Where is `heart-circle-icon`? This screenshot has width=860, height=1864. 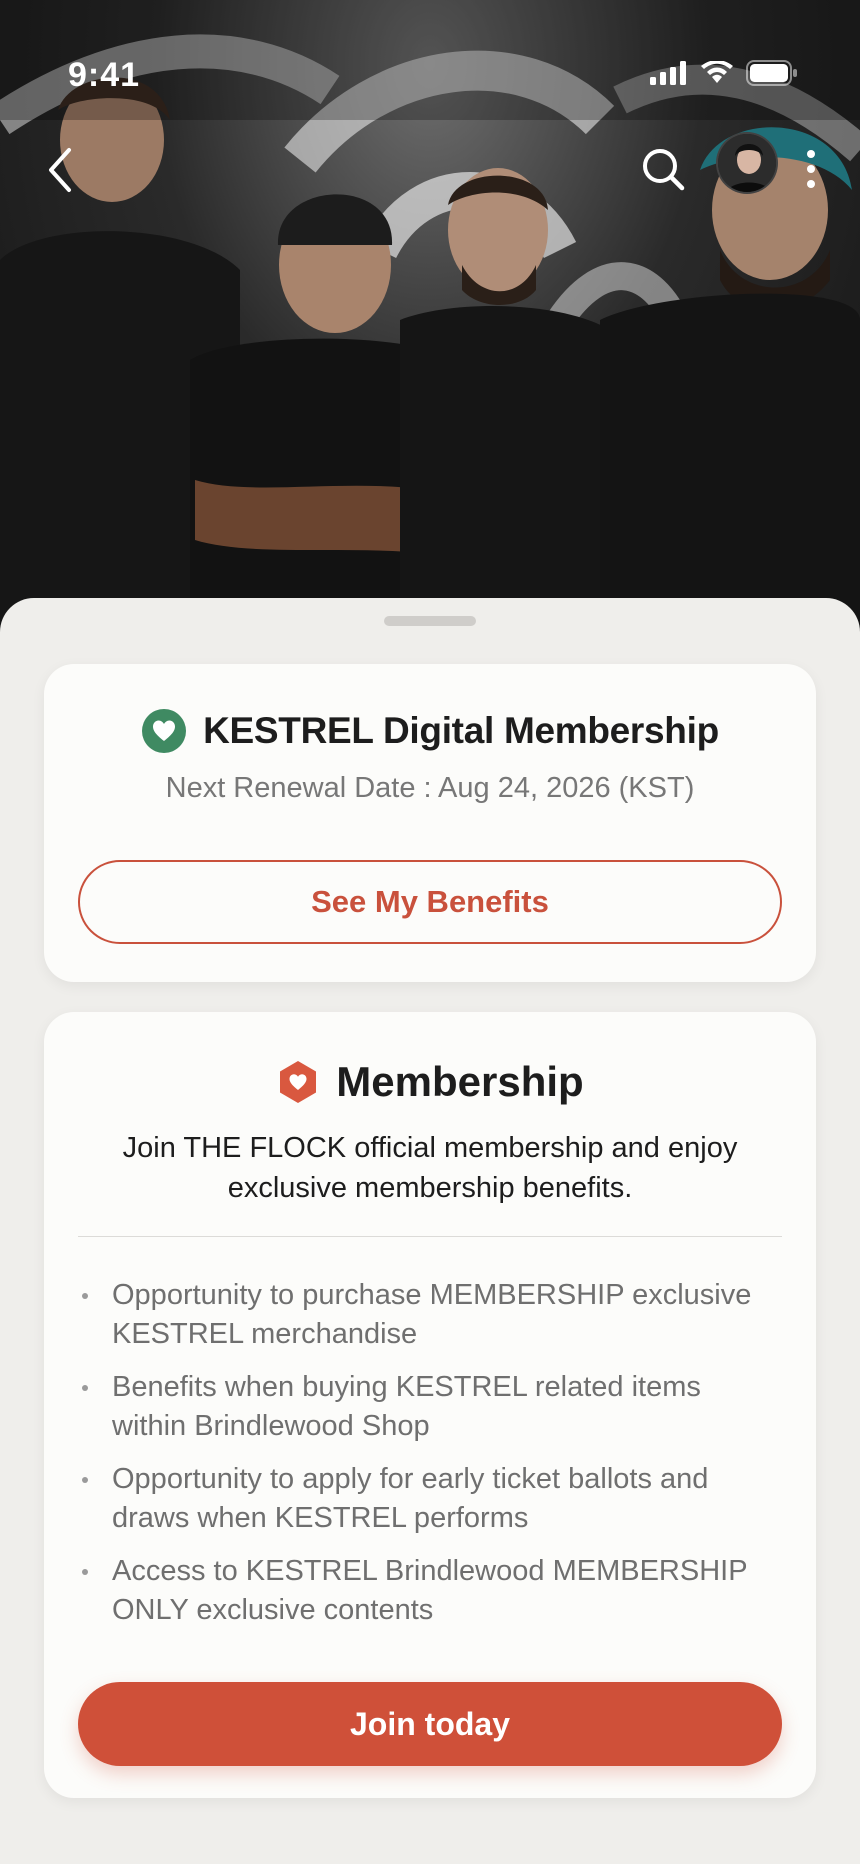 heart-circle-icon is located at coordinates (164, 731).